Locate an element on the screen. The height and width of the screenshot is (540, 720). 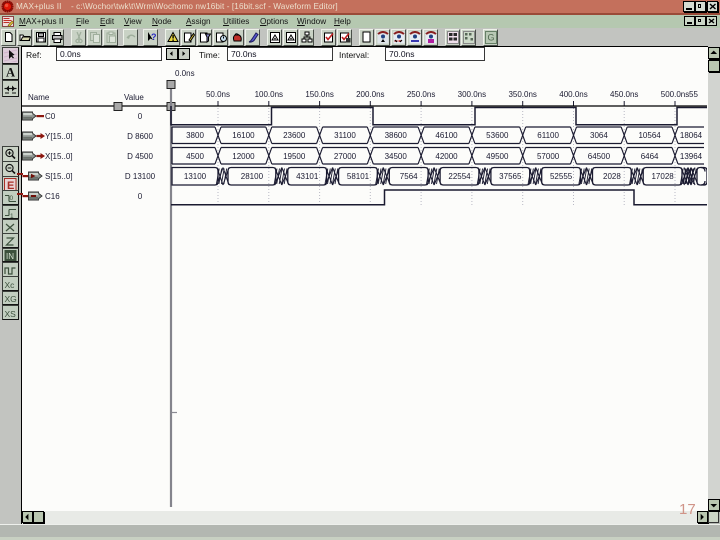
svg-text: Y[15..0] is located at coordinates (59, 136).